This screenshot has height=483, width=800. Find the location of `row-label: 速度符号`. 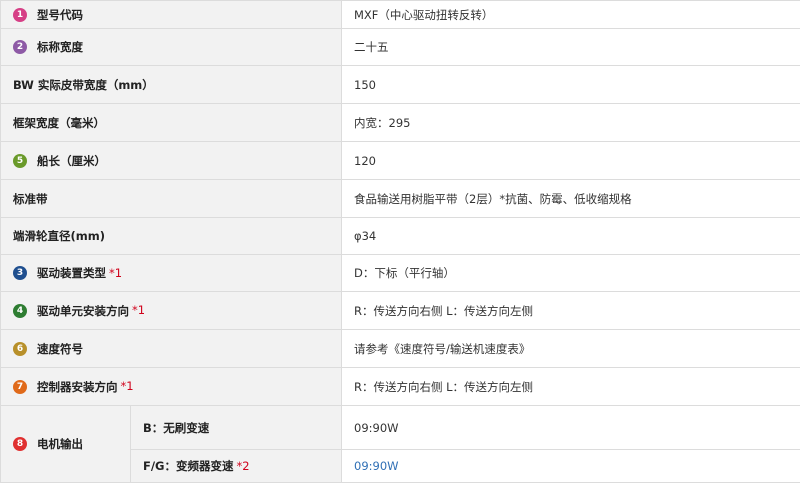

row-label: 速度符号 is located at coordinates (60, 349).